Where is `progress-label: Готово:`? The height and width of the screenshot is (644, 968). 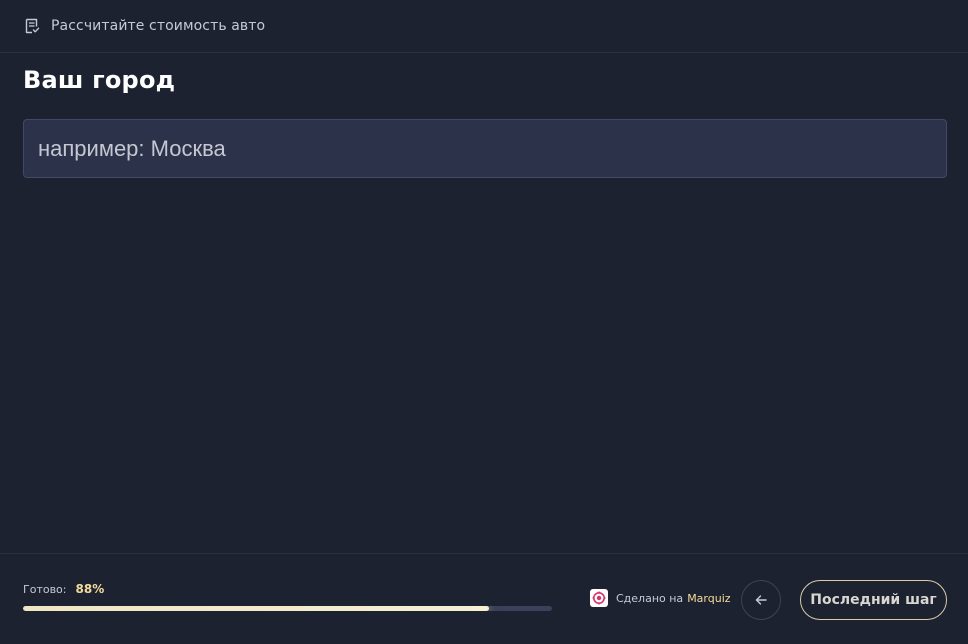 progress-label: Готово: is located at coordinates (45, 589).